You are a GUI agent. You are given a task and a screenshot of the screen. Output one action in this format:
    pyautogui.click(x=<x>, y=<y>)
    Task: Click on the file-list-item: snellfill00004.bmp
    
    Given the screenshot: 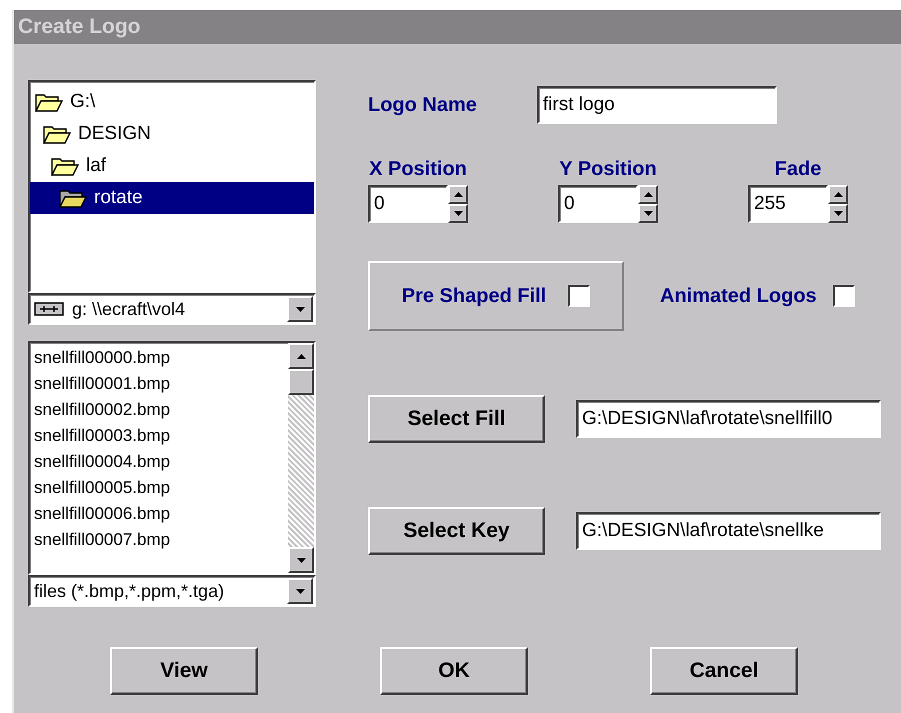 What is the action you would take?
    pyautogui.click(x=161, y=462)
    